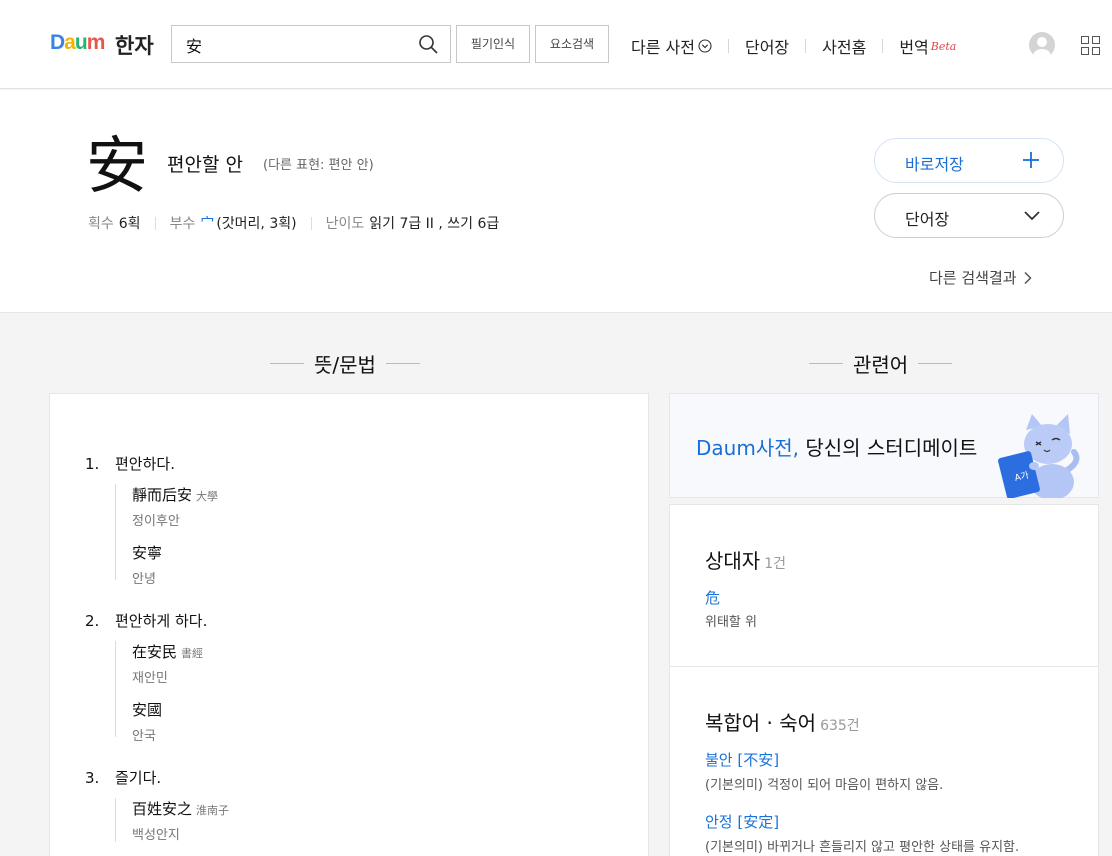  I want to click on search-icon, so click(428, 44).